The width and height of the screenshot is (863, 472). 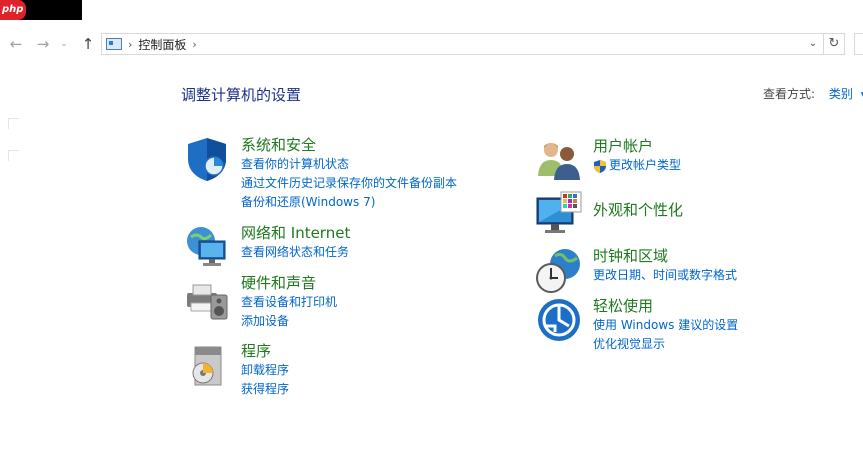 I want to click on search-input, so click(x=858, y=44).